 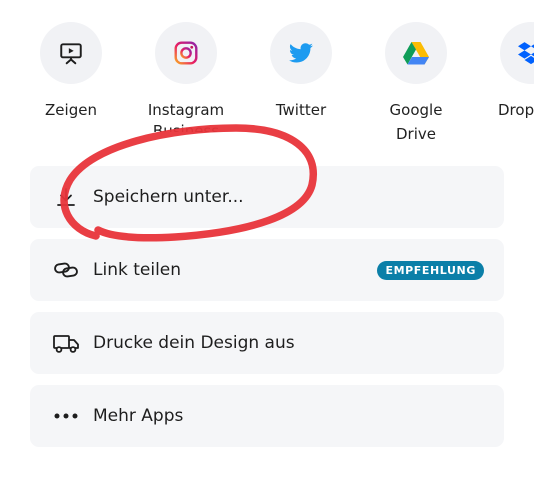 I want to click on app-label: Google Drive, so click(x=416, y=122).